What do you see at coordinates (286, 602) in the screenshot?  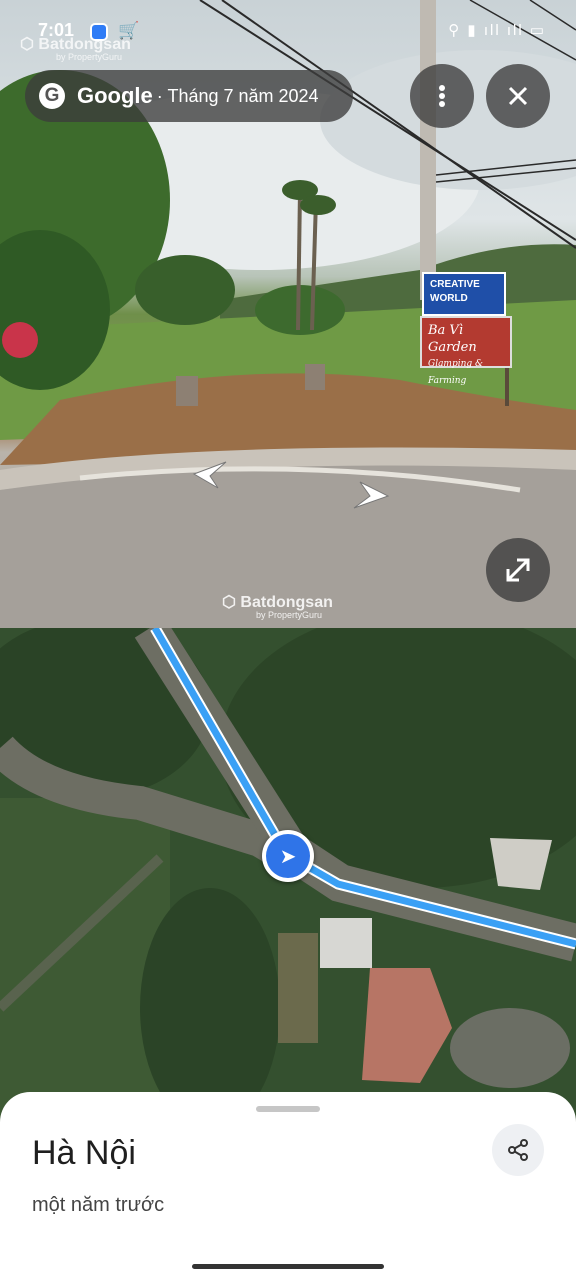 I see `watermark-center-text: Batdongsan` at bounding box center [286, 602].